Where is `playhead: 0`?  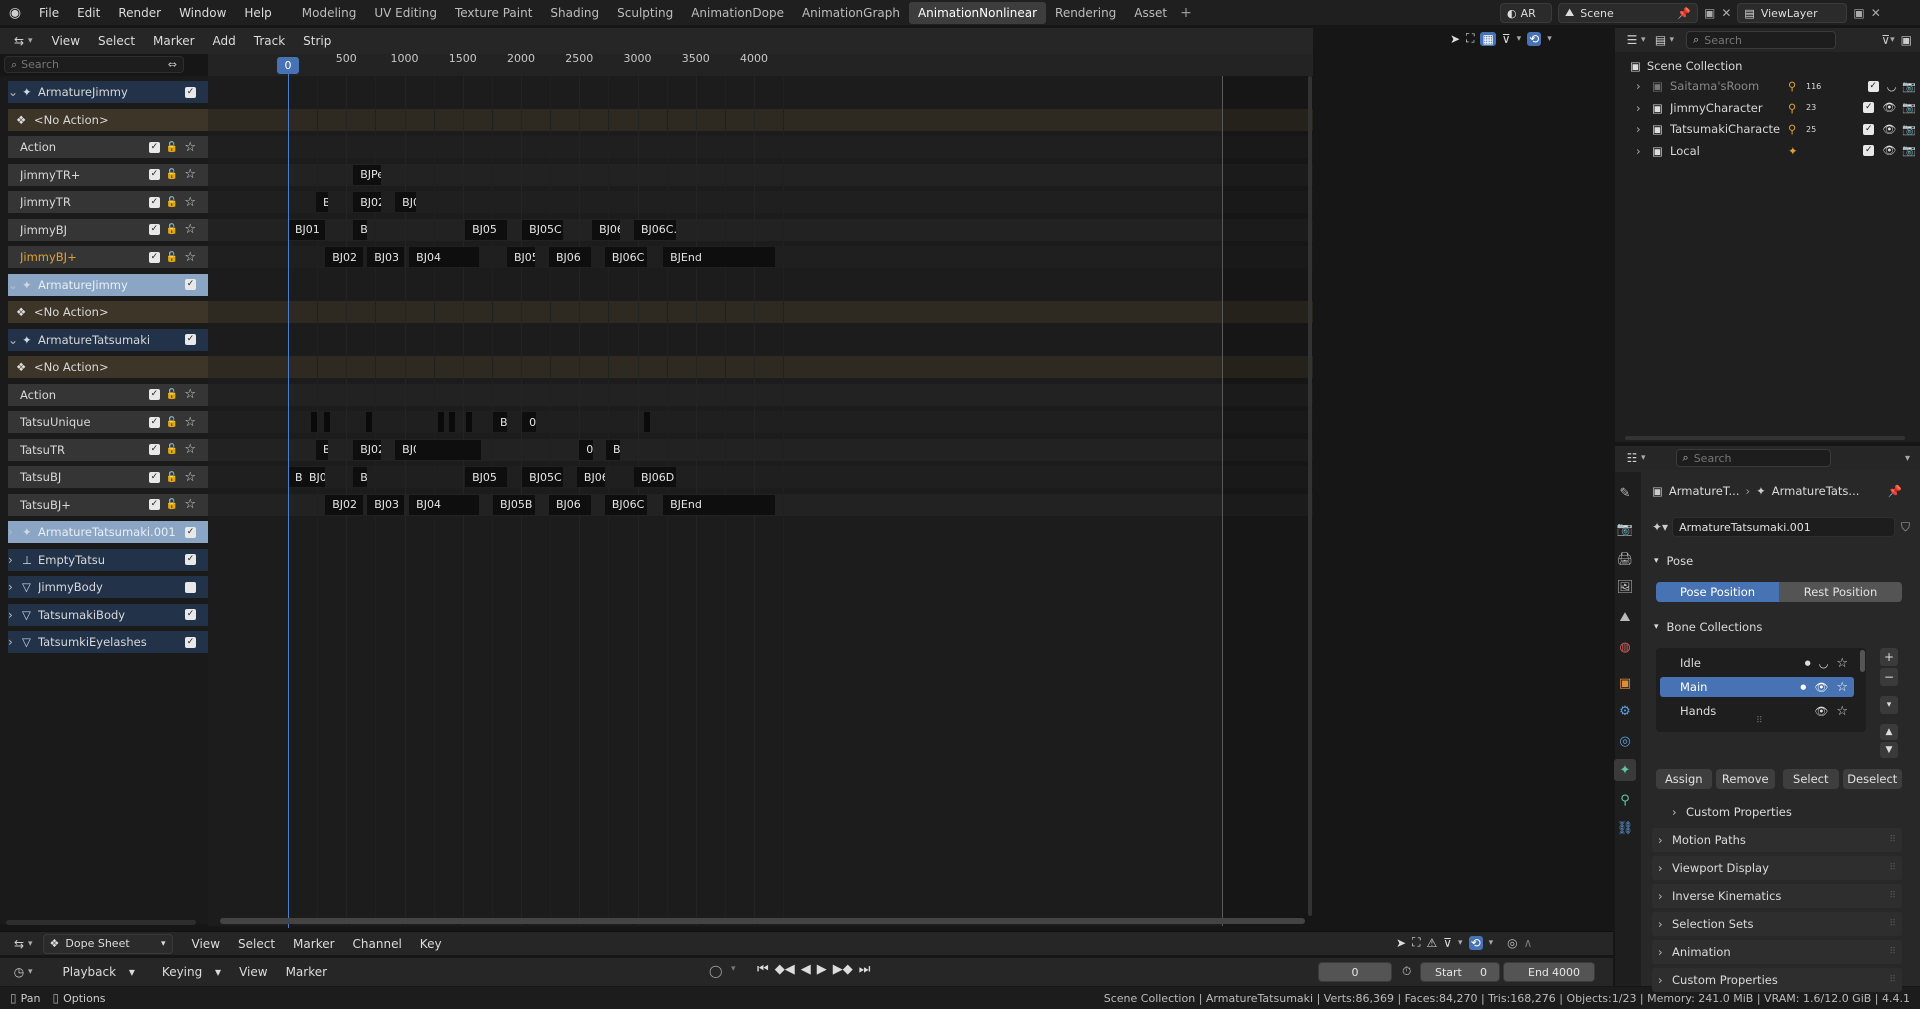 playhead: 0 is located at coordinates (288, 65).